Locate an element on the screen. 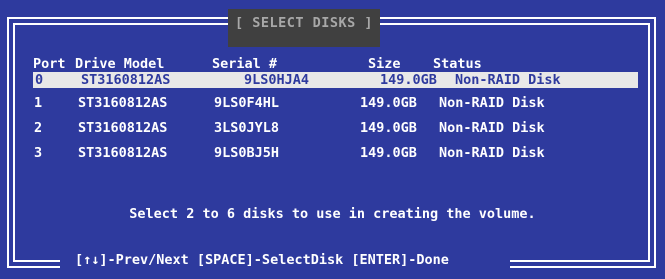 The height and width of the screenshot is (279, 665). column-header-drive-model: Drive Model is located at coordinates (120, 64).